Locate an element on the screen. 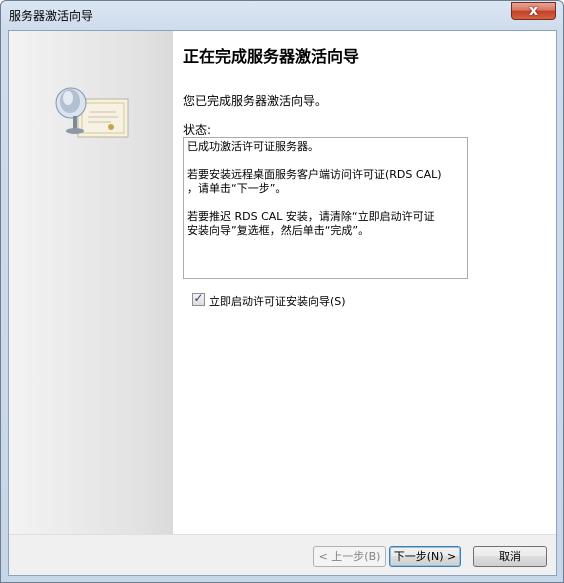 The width and height of the screenshot is (564, 583). intro-text: 您已完成服务器激活向导。 is located at coordinates (255, 101).